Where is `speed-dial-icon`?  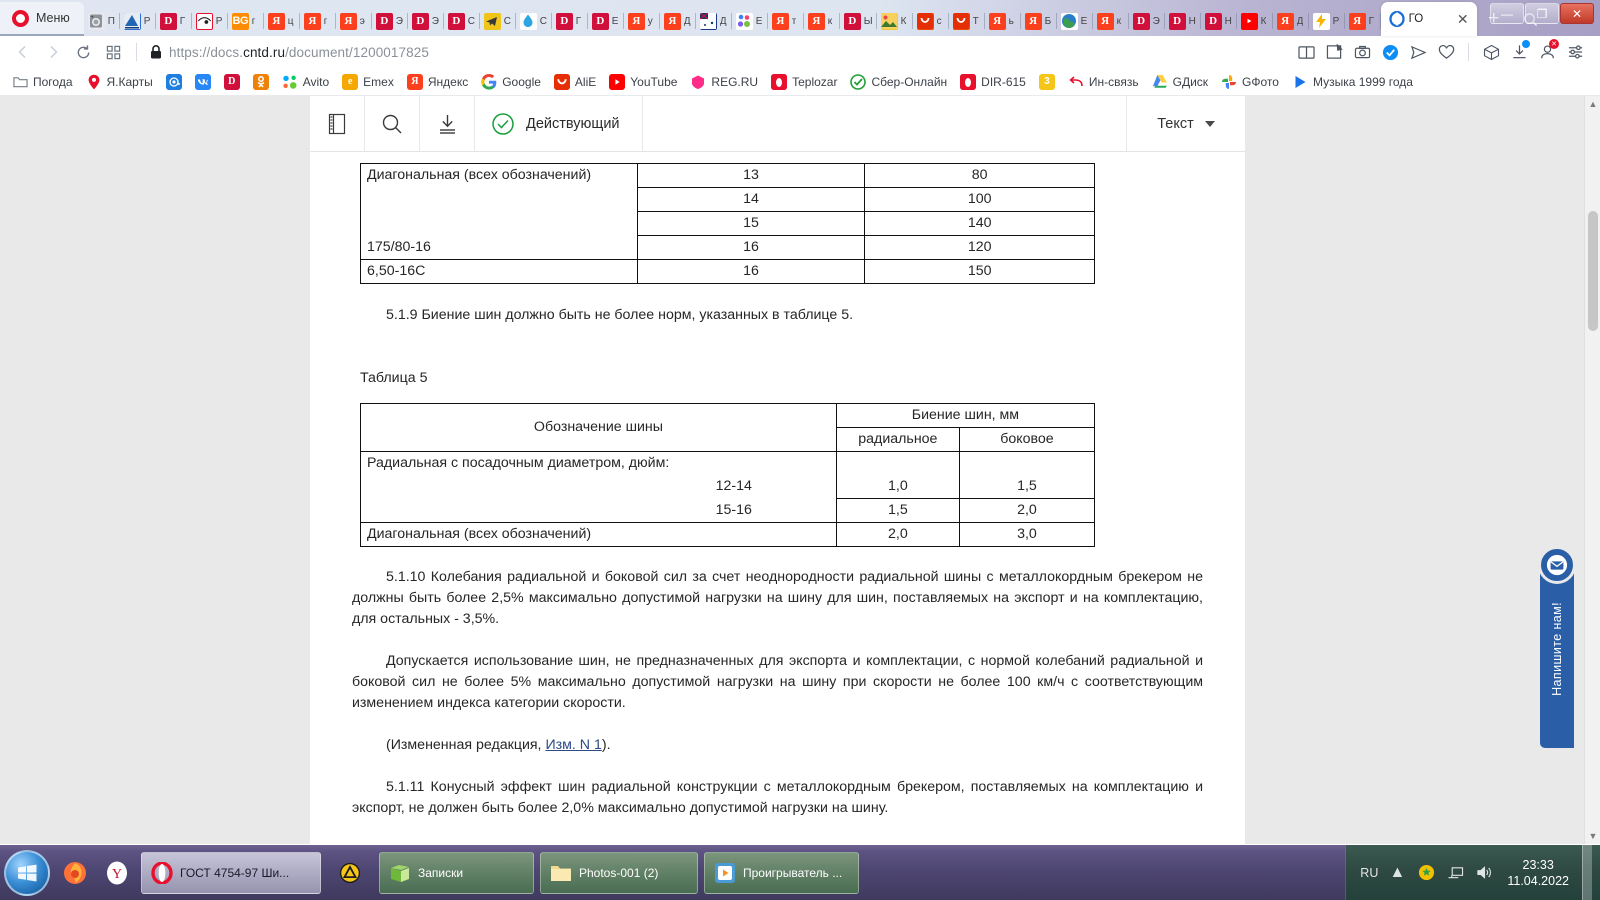
speed-dial-icon is located at coordinates (113, 52).